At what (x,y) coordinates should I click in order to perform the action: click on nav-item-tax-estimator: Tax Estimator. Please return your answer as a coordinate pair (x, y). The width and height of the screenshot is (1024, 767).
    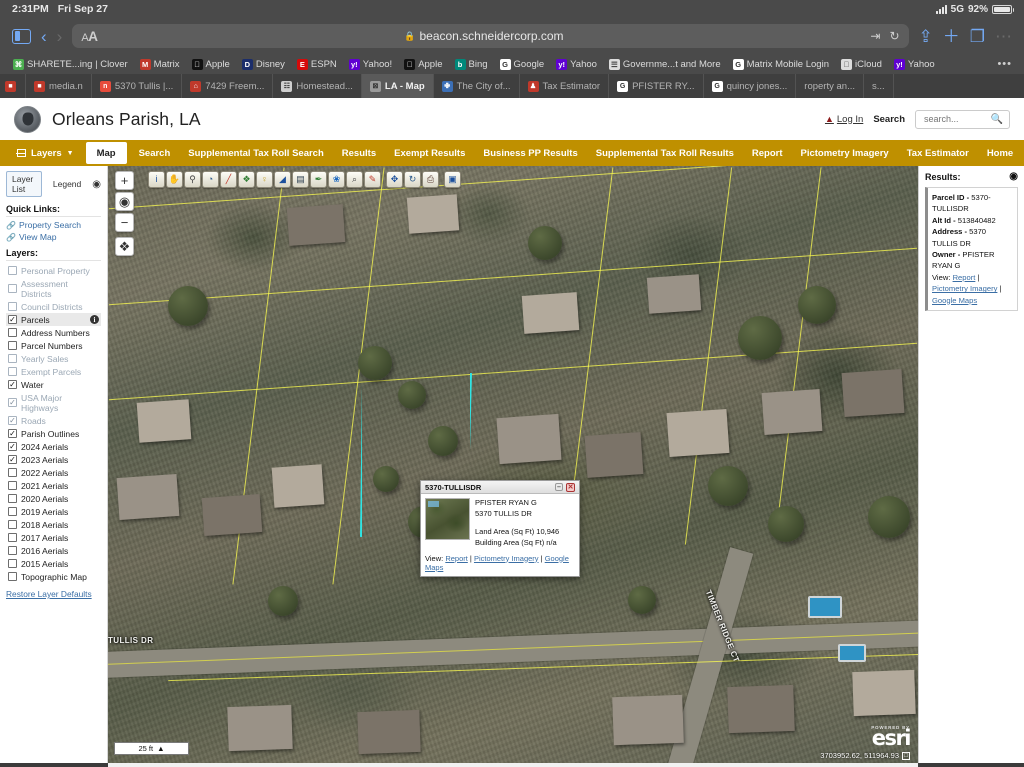
    Looking at the image, I should click on (938, 153).